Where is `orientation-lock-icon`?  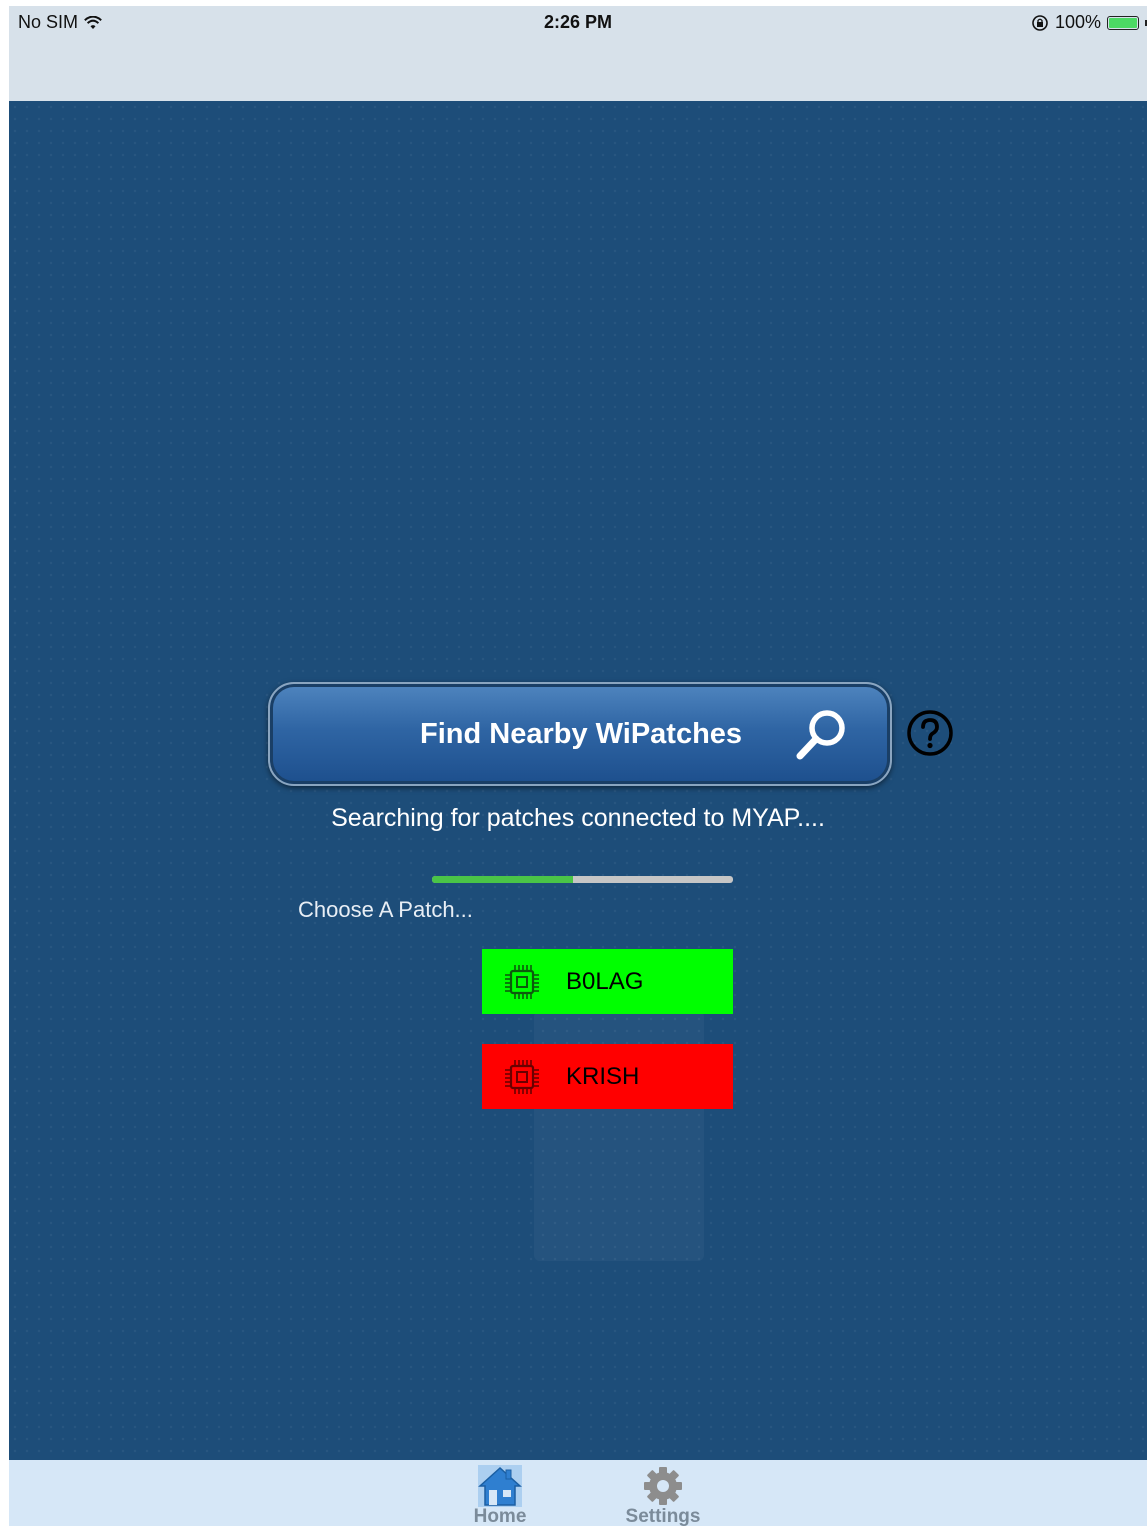
orientation-lock-icon is located at coordinates (1040, 22).